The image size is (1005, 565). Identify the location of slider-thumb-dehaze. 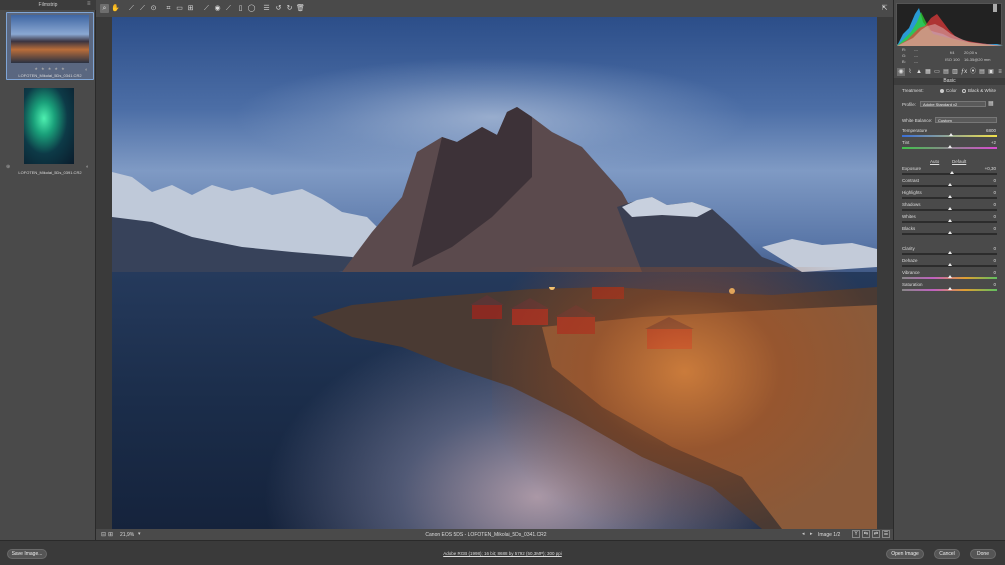
(949, 264).